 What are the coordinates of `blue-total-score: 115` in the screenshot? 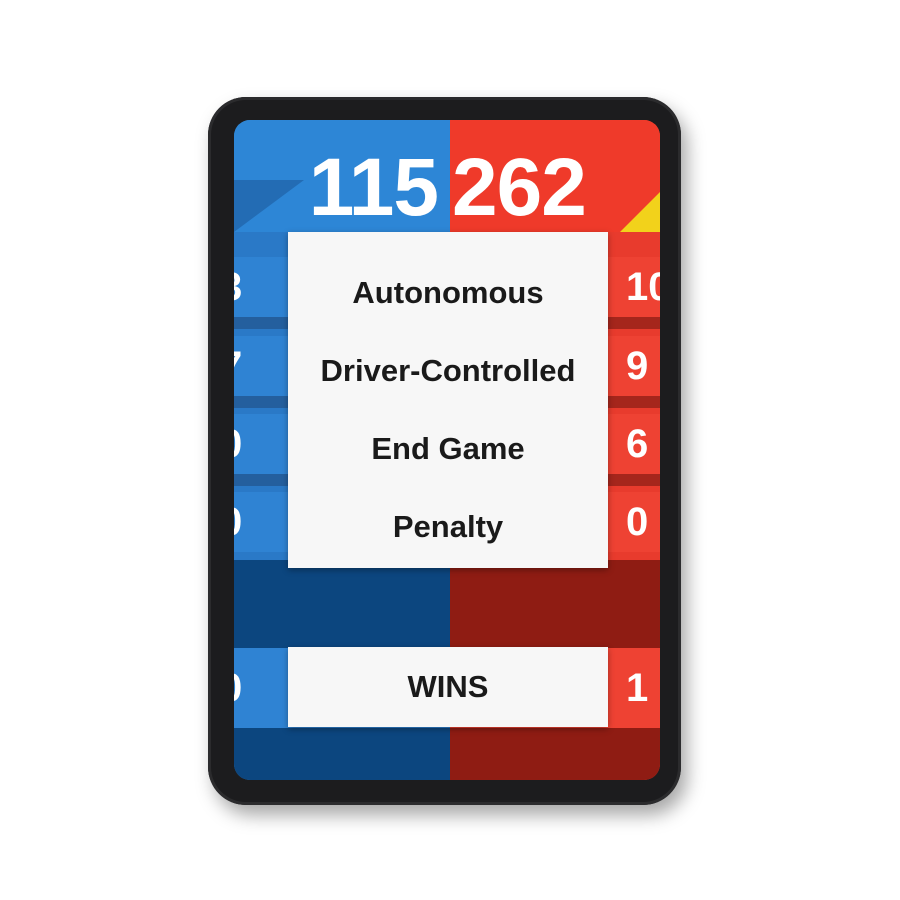 It's located at (373, 187).